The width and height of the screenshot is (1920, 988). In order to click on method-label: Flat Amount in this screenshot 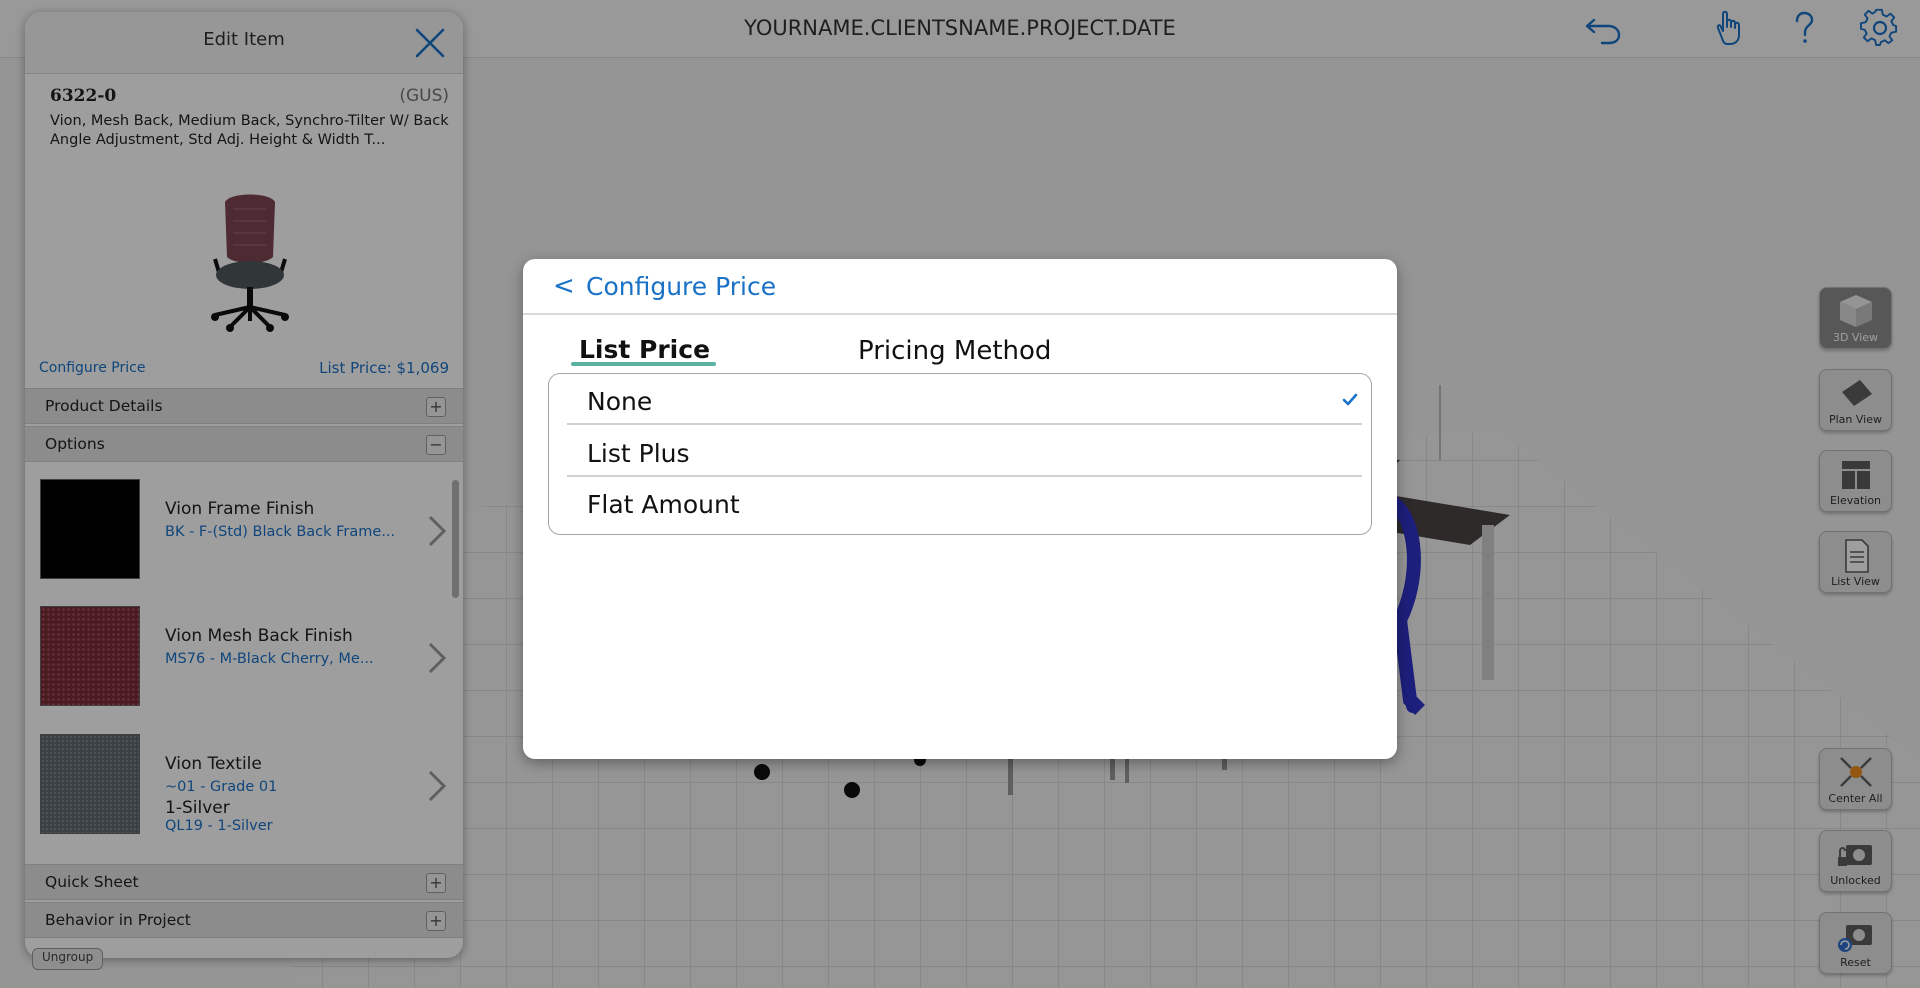, I will do `click(663, 504)`.